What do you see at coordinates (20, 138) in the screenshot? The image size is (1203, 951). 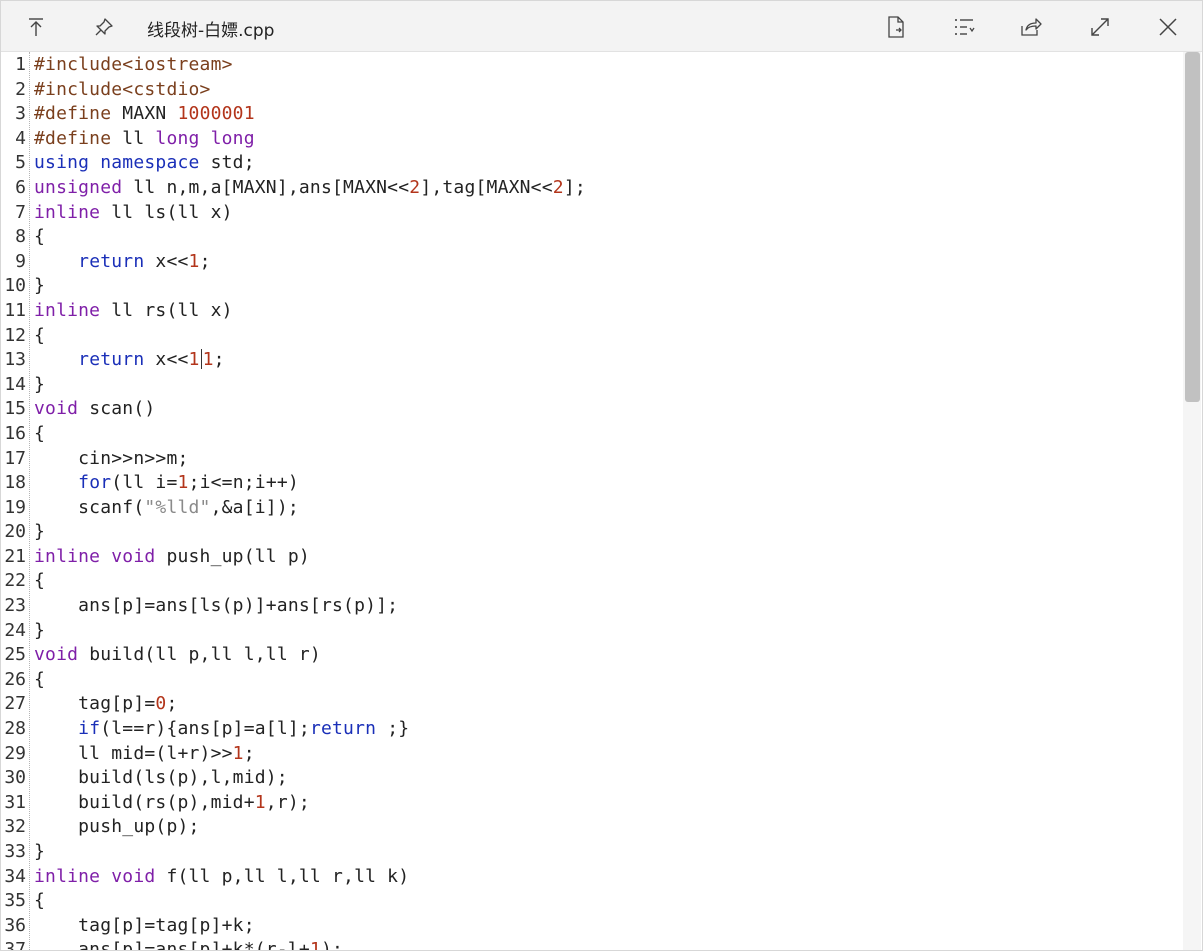 I see `line-number: 4` at bounding box center [20, 138].